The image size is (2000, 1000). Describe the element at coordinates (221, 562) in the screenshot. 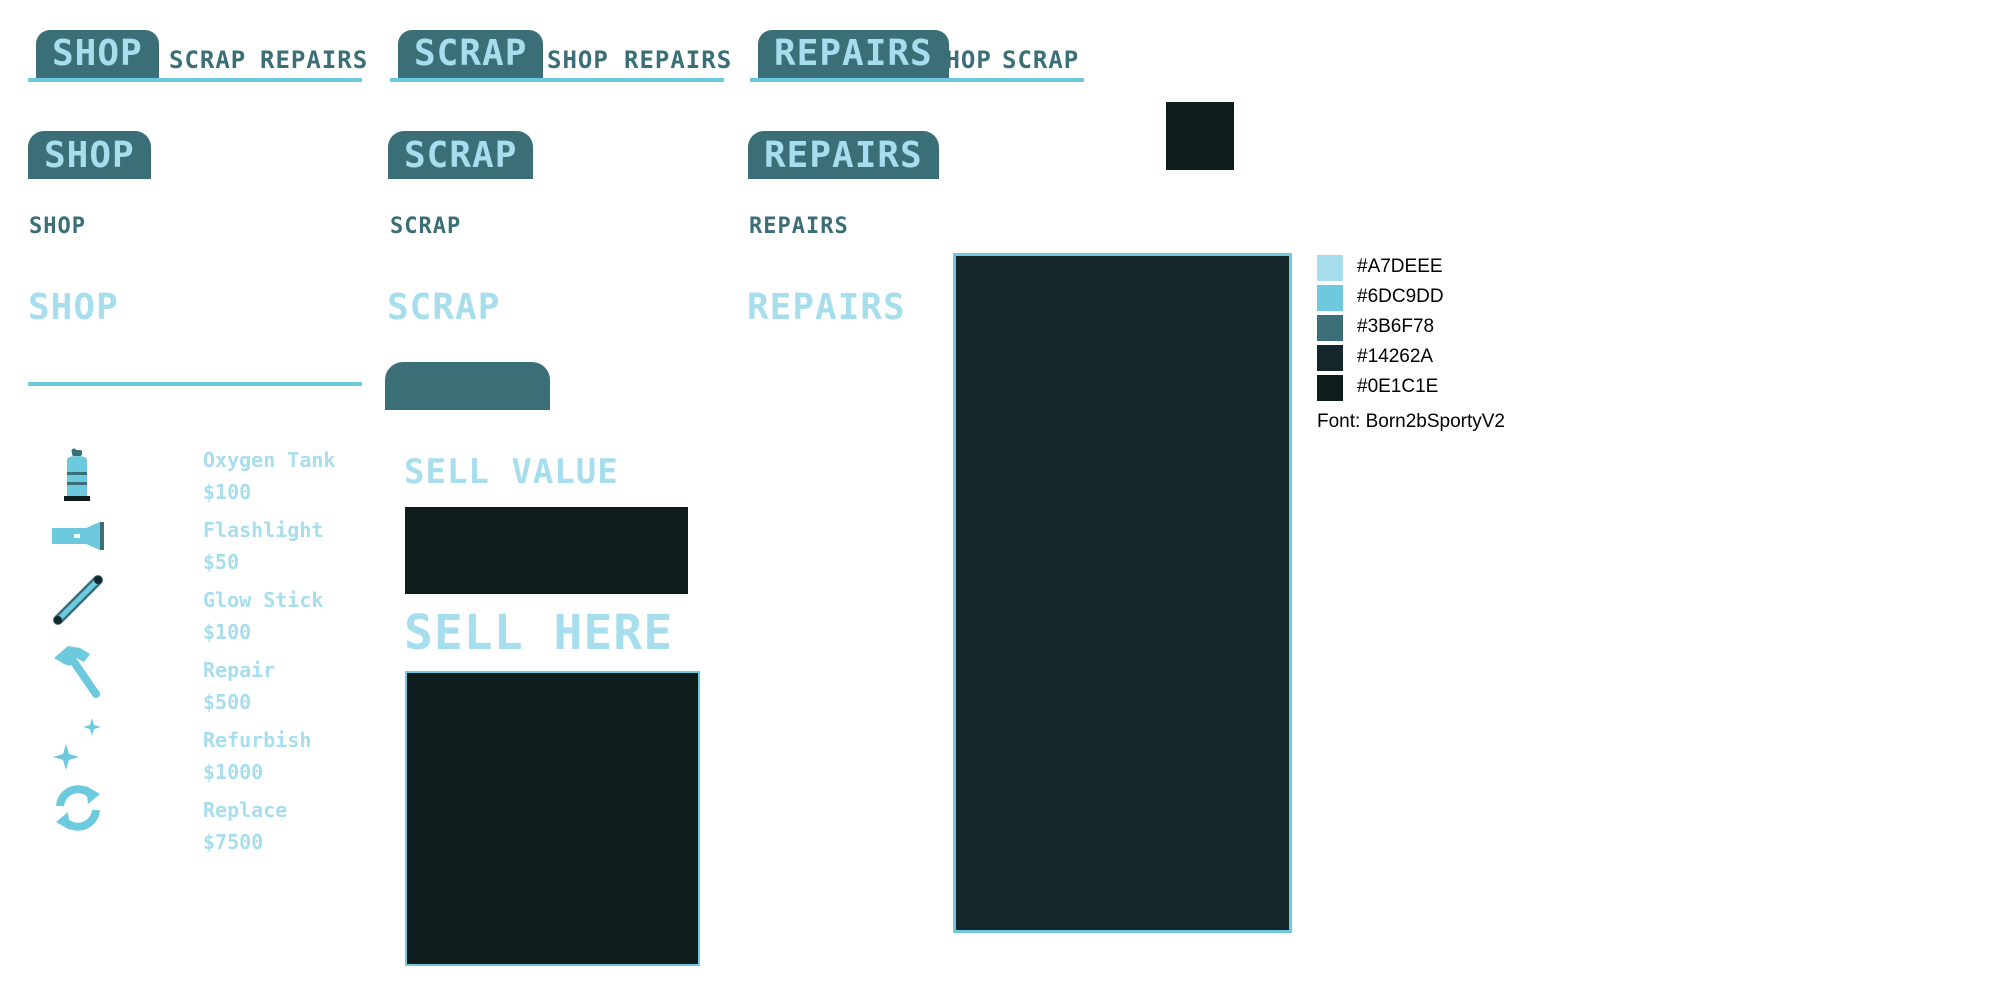

I see `item-price-flashlight: $50` at that location.